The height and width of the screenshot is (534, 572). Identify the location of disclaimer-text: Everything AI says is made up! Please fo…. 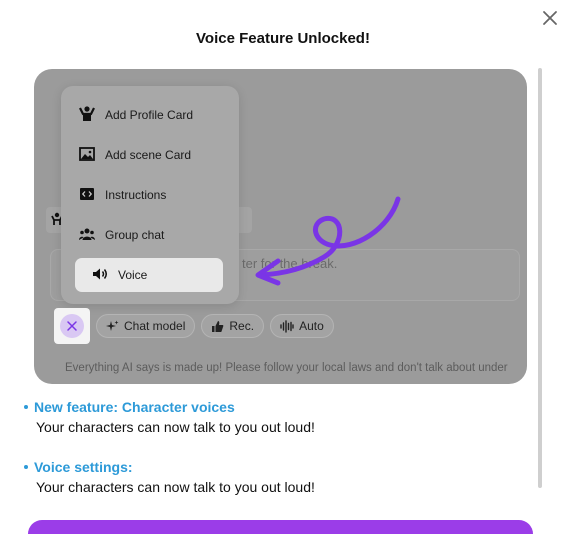
(286, 368).